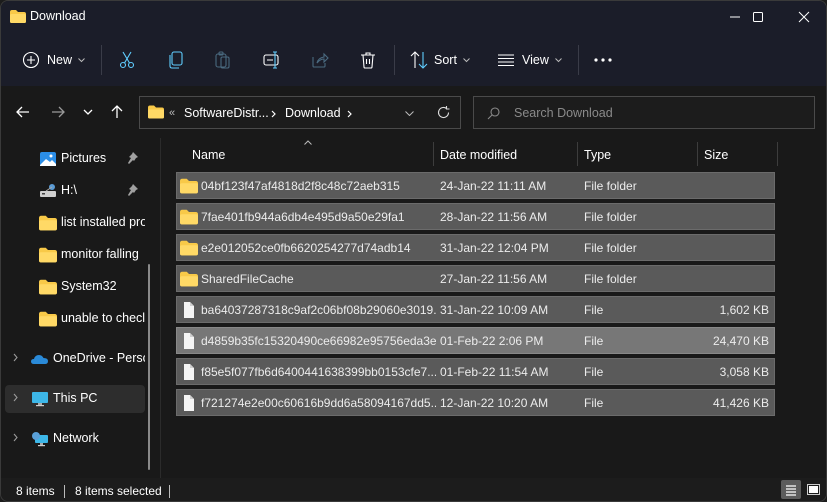 This screenshot has height=502, width=827. I want to click on address-bar: « SoftwareDistr... Download, so click(300, 112).